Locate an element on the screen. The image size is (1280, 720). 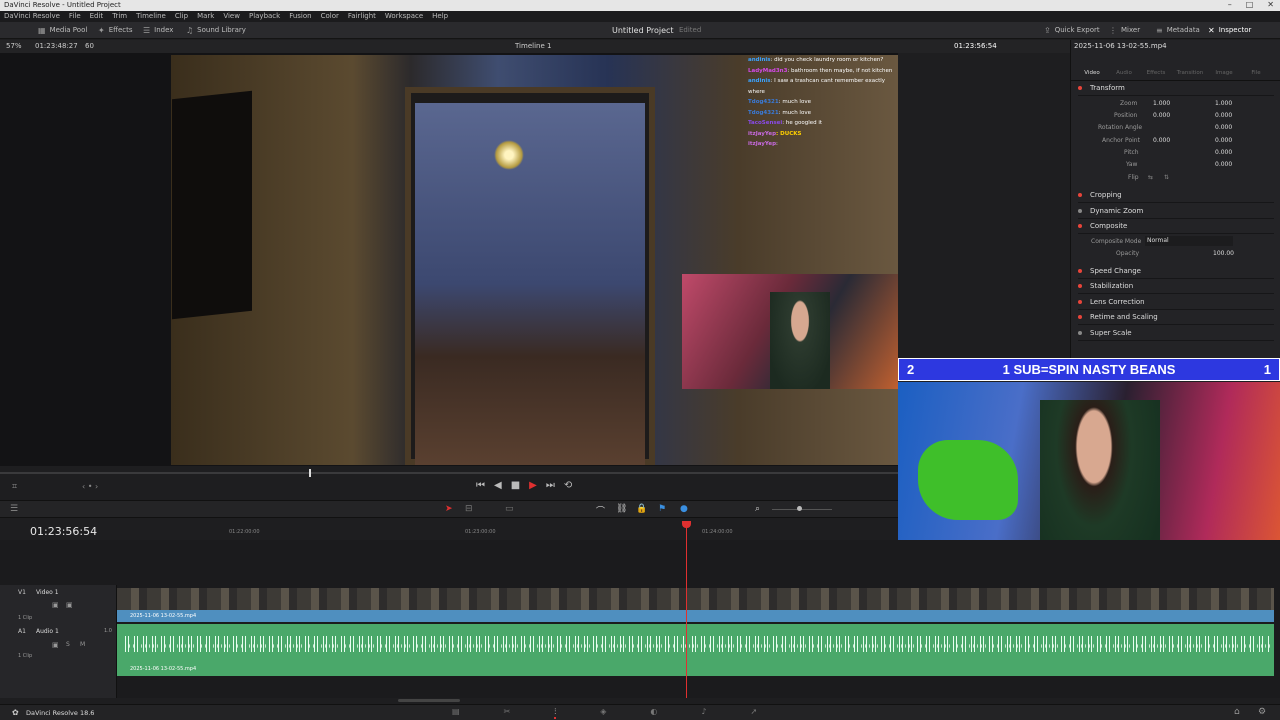
section-cropping: Cropping is located at coordinates (1176, 195).